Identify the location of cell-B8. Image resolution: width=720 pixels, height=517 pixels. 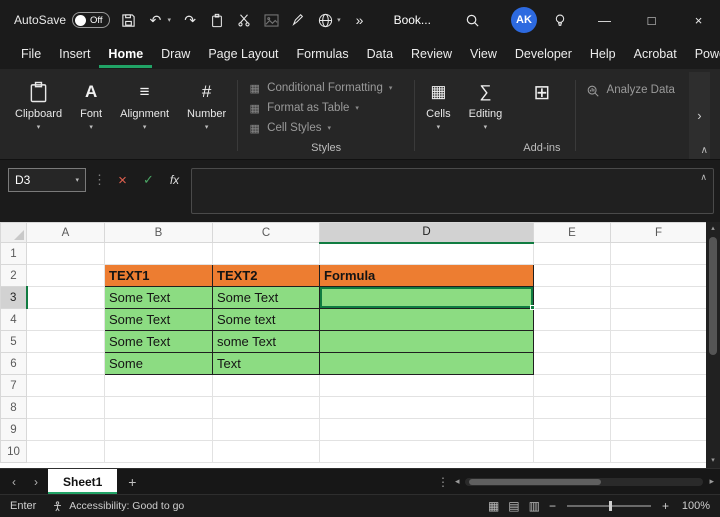
(158, 407).